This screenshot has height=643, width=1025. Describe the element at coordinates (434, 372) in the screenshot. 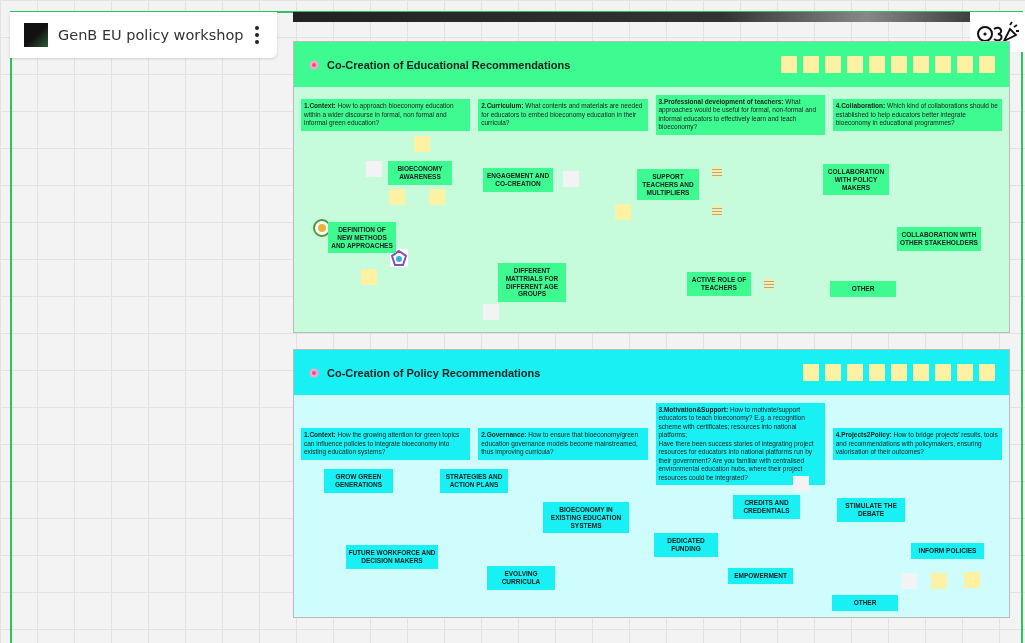

I see `frame-title: Co-Creation of Policy Recommendations` at that location.